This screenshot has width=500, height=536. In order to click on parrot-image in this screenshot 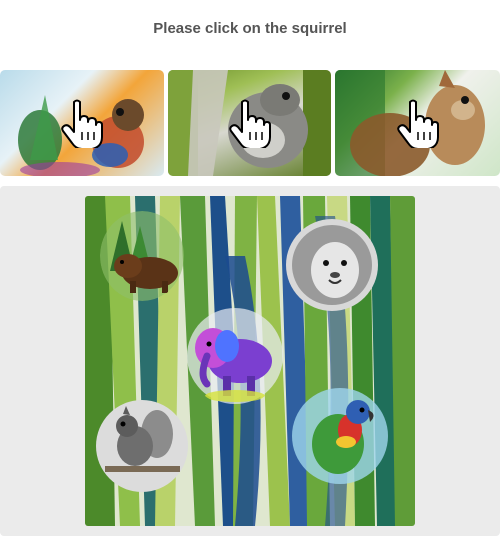, I will do `click(340, 436)`.